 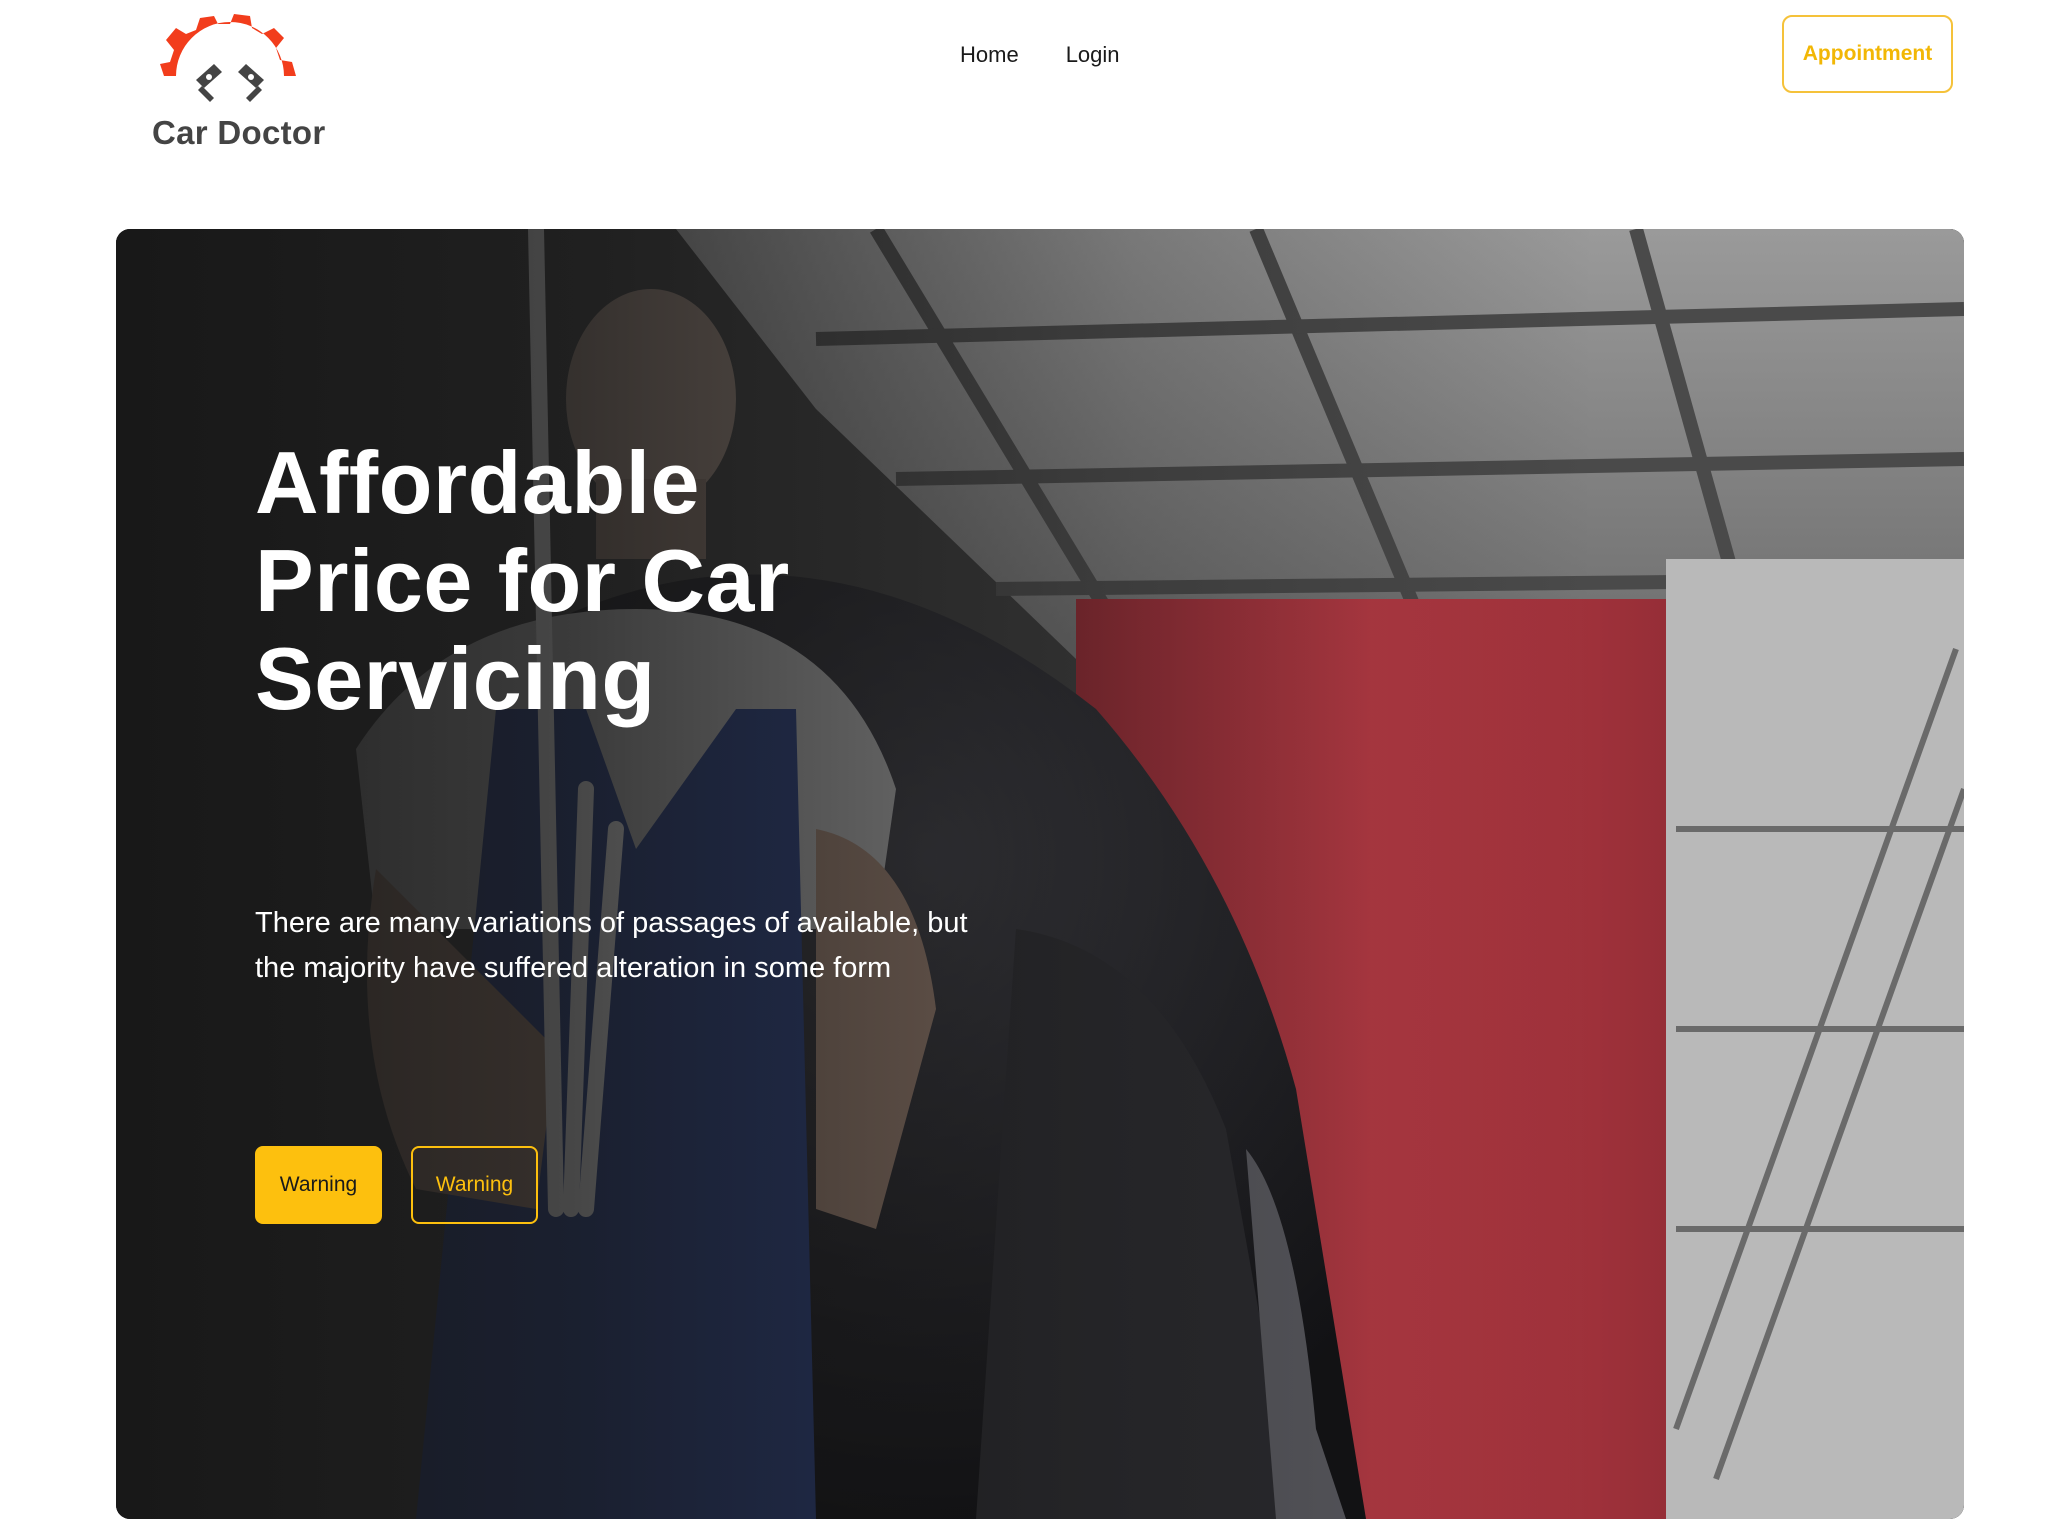 I want to click on hero-buttons: Warning Warning, so click(x=396, y=1185).